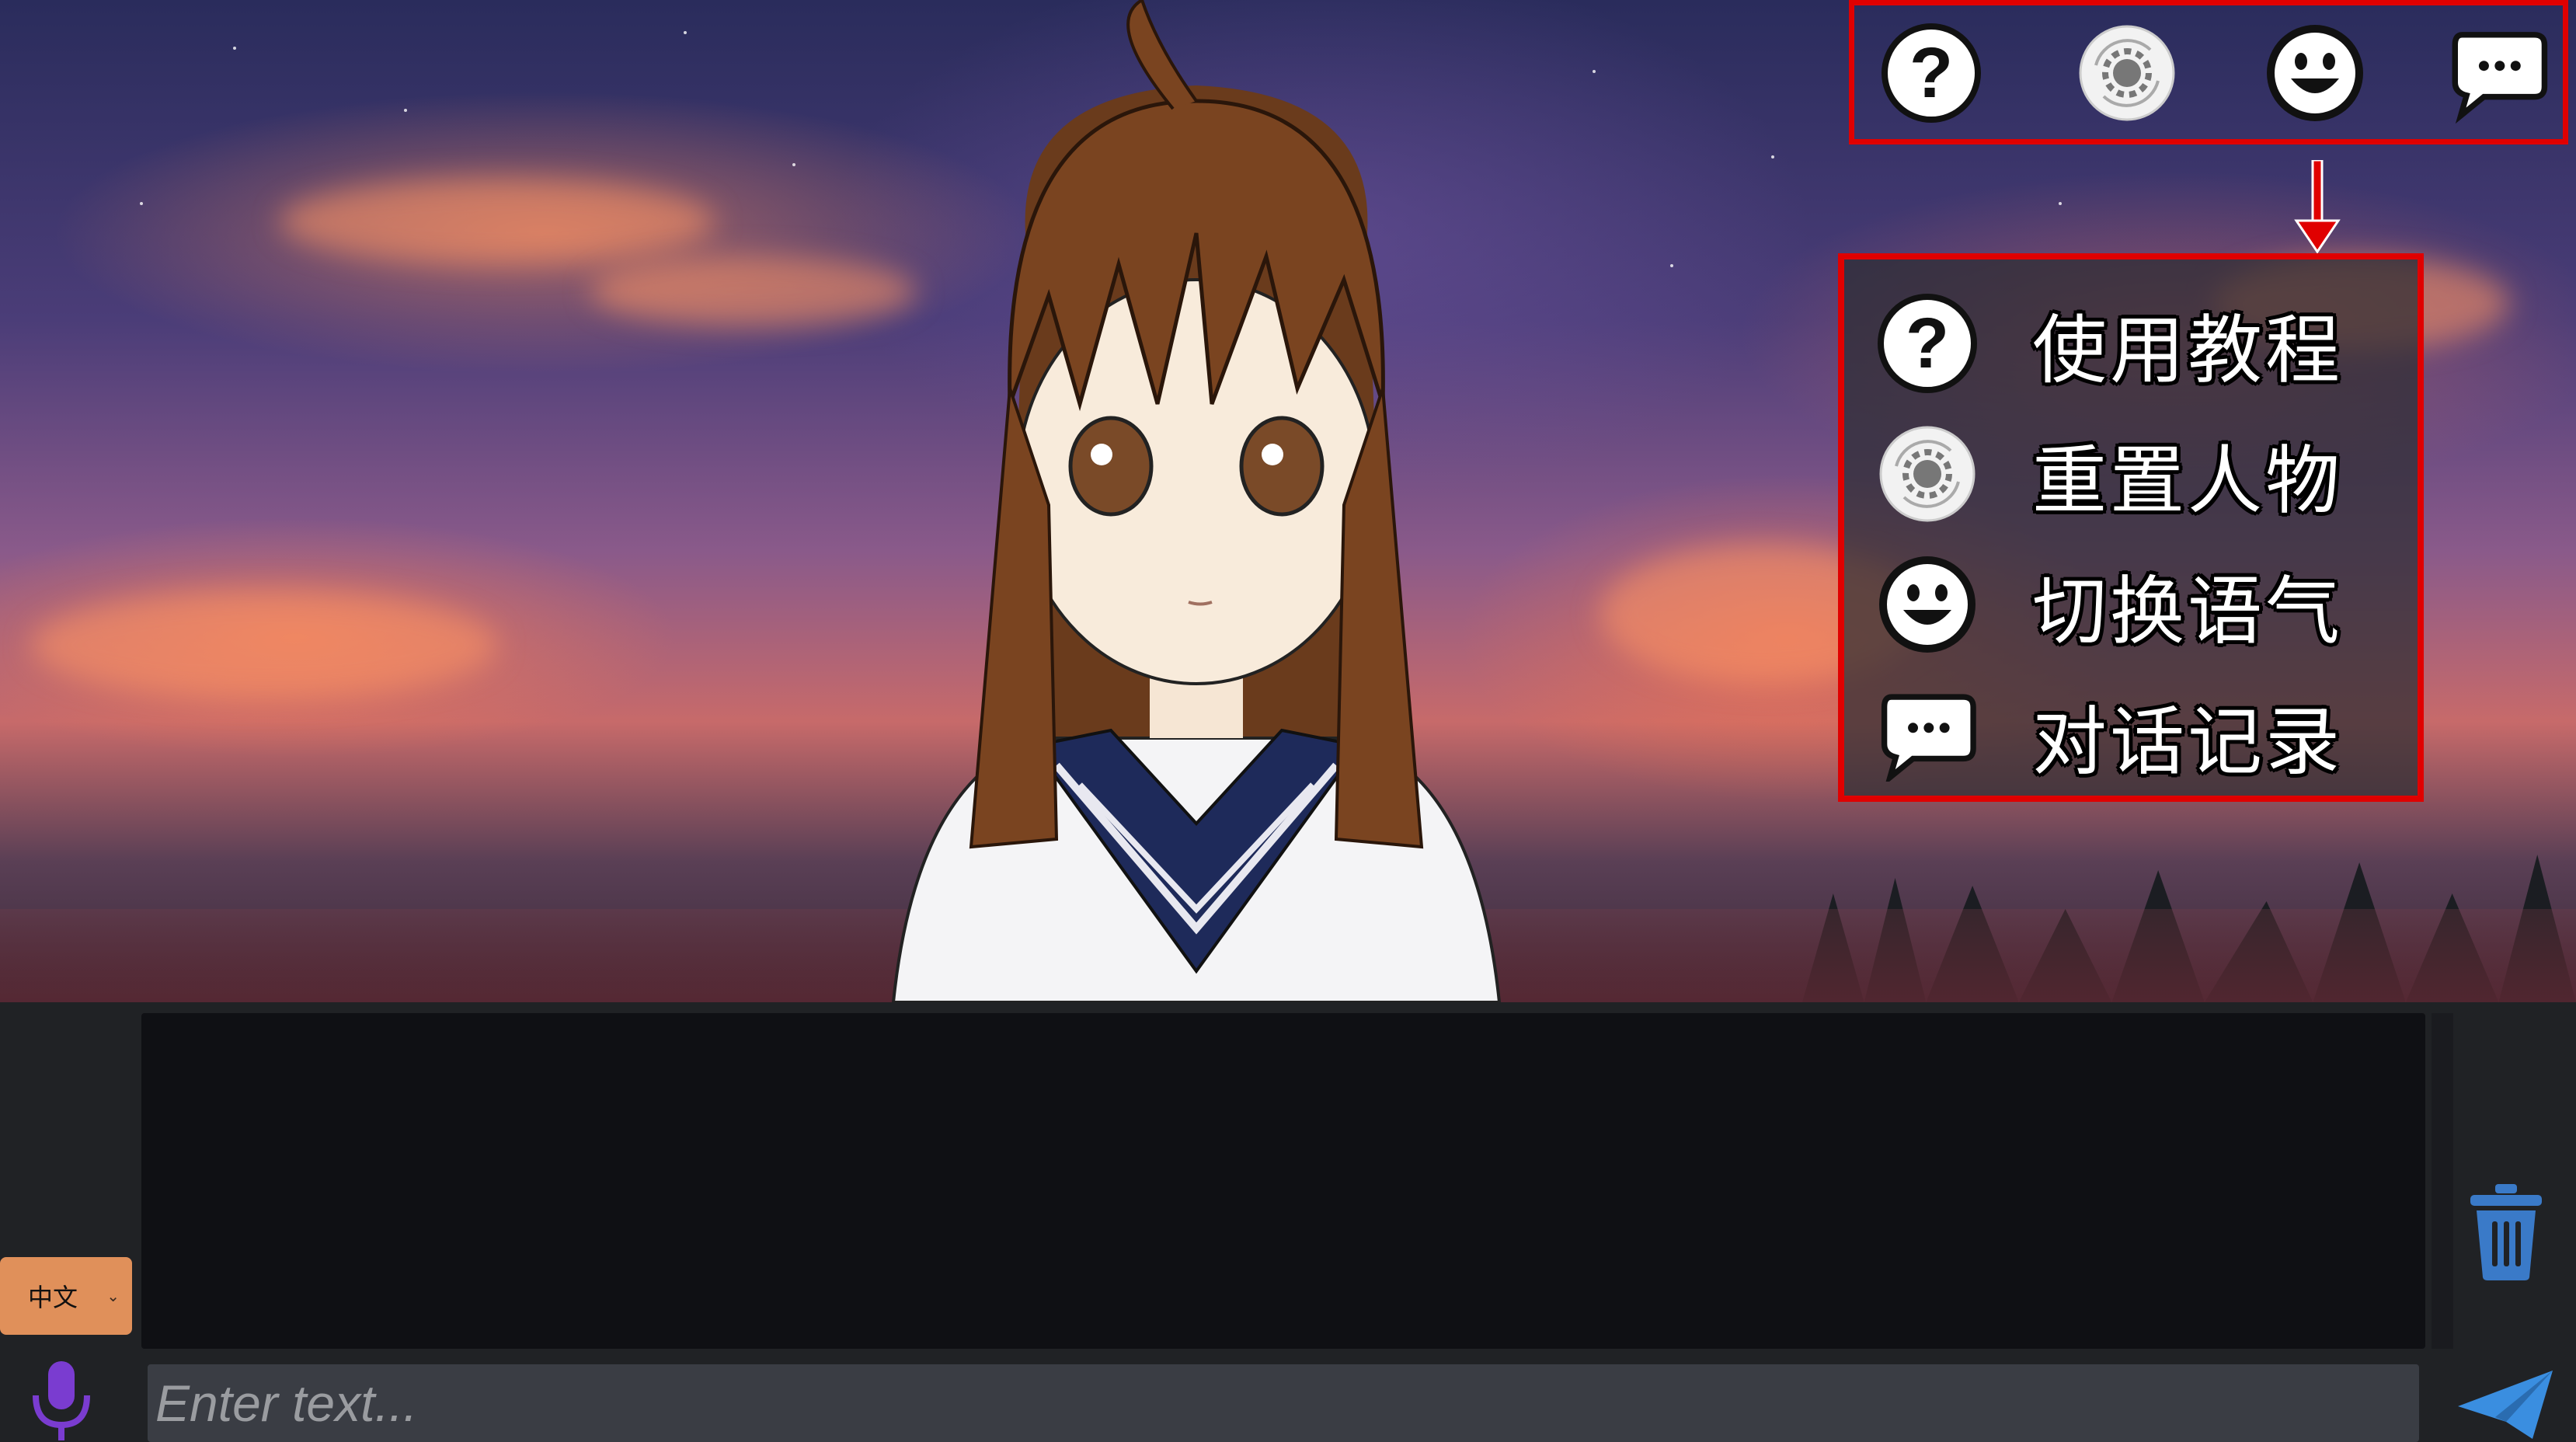 The image size is (2576, 1442). What do you see at coordinates (2187, 611) in the screenshot?
I see `menu-item-label: 切换语气` at bounding box center [2187, 611].